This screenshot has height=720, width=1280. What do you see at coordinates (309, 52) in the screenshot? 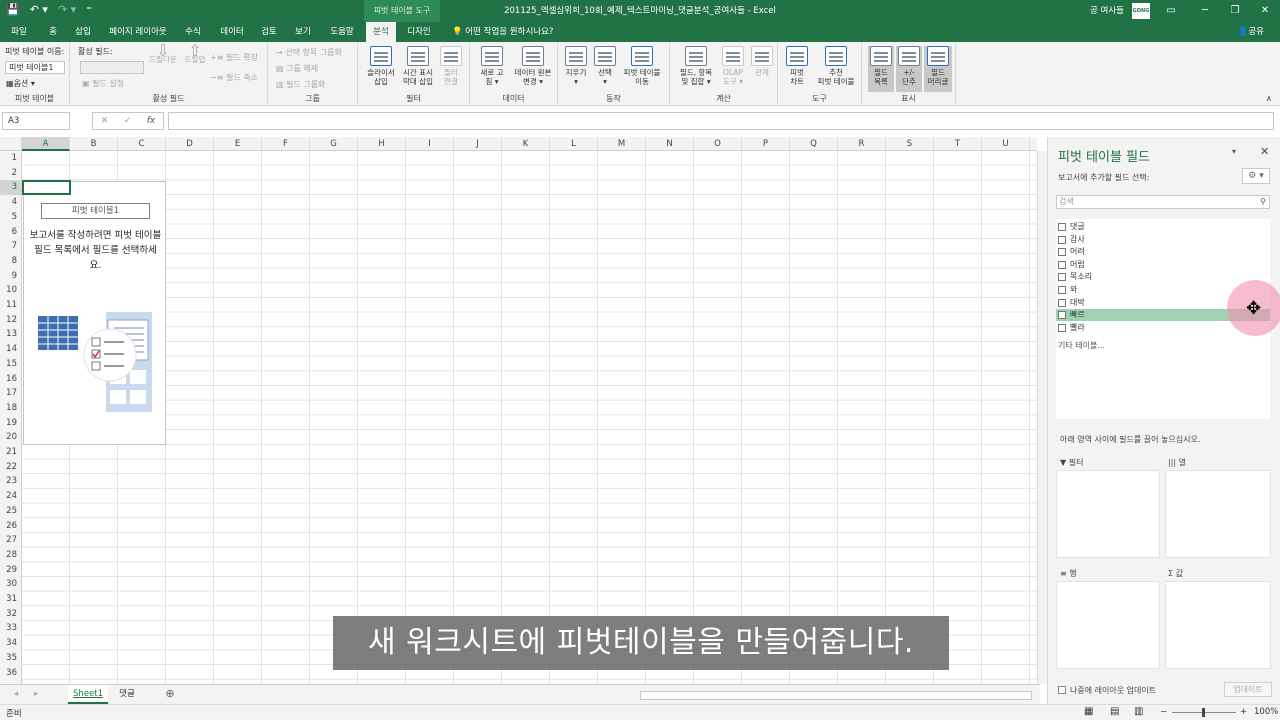
I see `group-selection-button: → 선택 항목 그룹화` at bounding box center [309, 52].